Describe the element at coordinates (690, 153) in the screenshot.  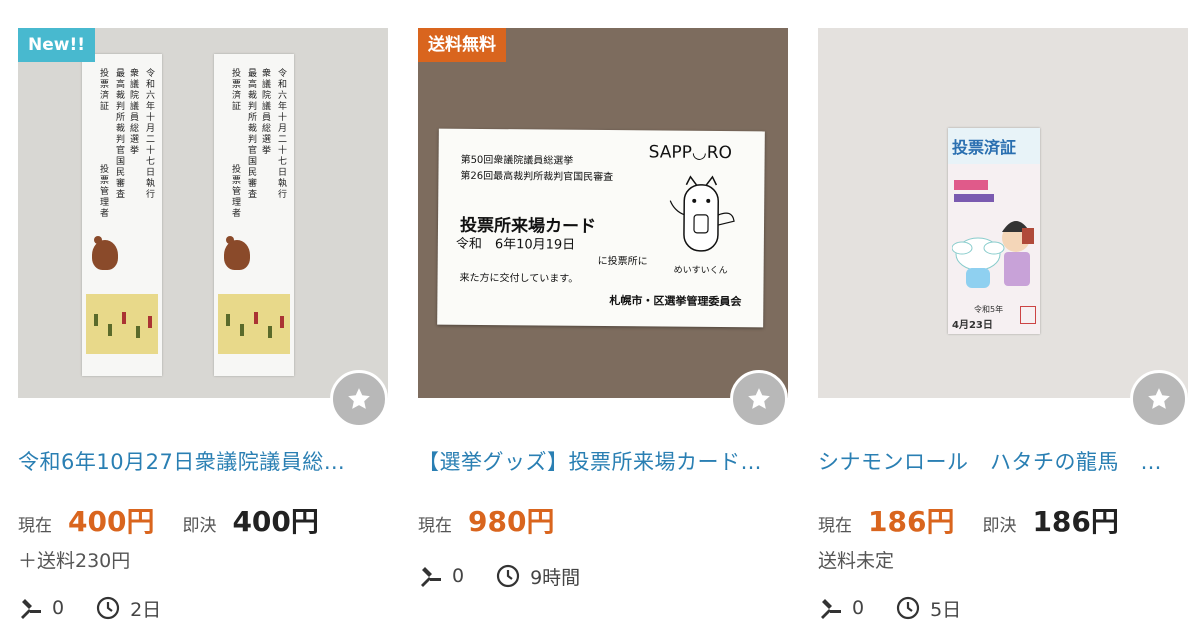
I see `city-logo: SAPP◡RO` at that location.